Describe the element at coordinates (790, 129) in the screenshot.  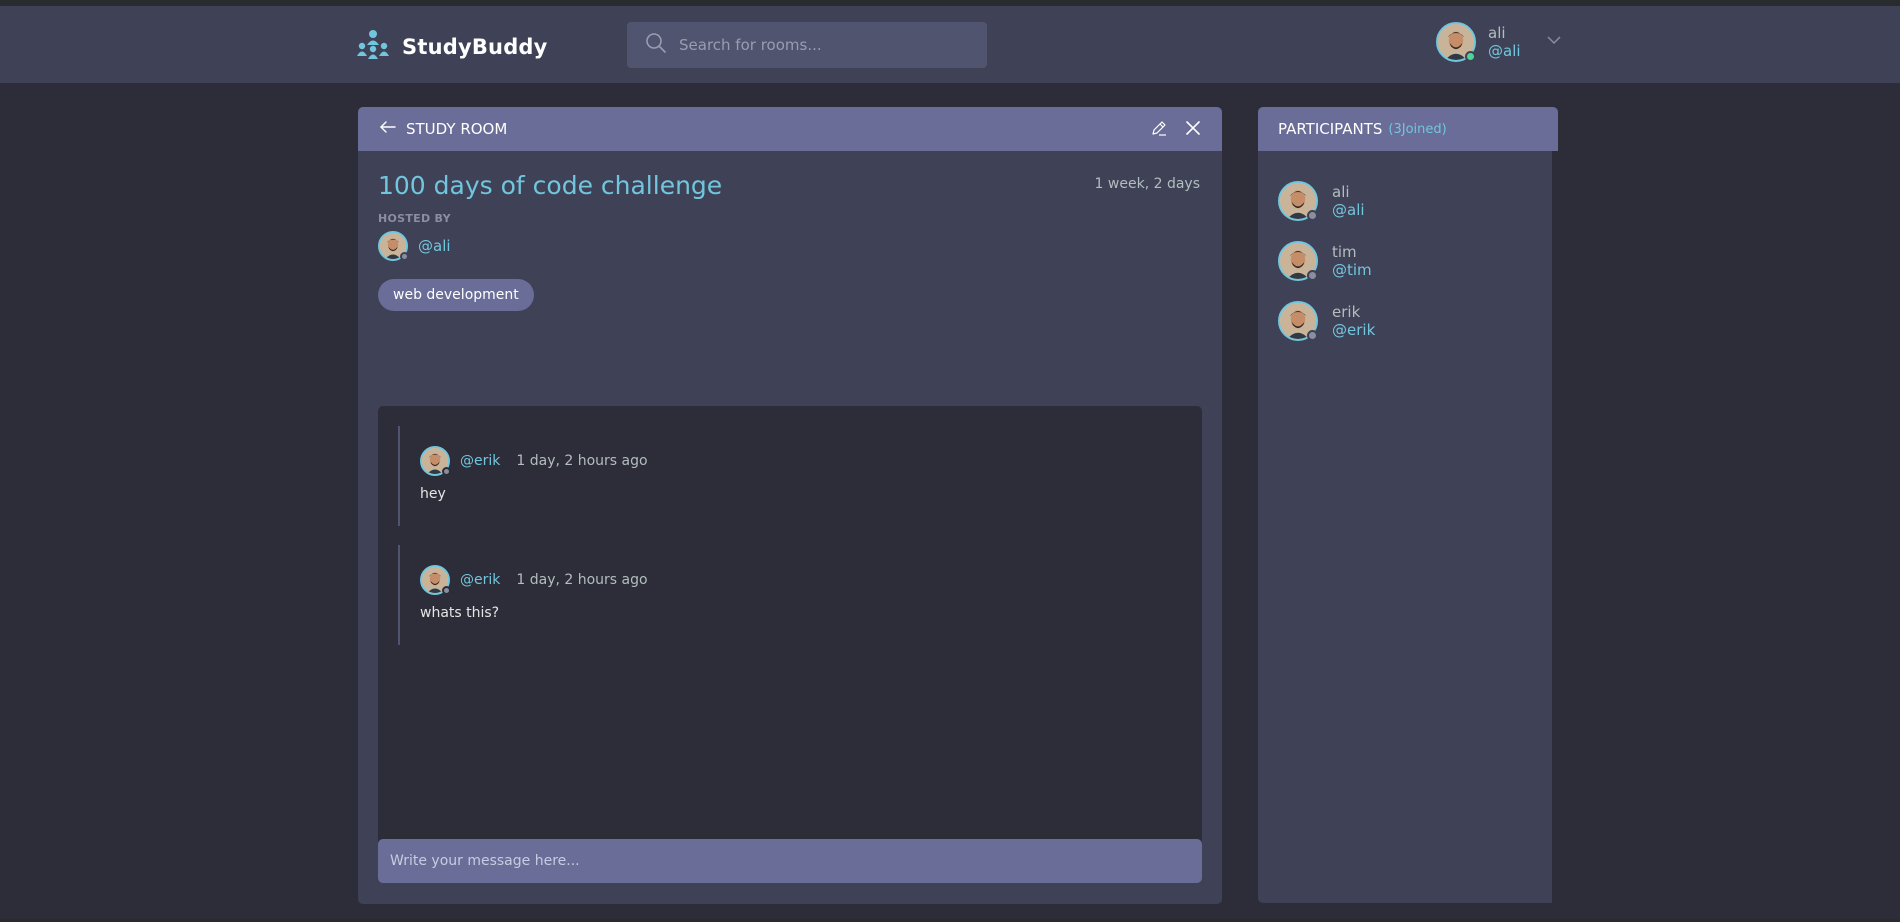
I see `room-header: STUDY ROOM` at that location.